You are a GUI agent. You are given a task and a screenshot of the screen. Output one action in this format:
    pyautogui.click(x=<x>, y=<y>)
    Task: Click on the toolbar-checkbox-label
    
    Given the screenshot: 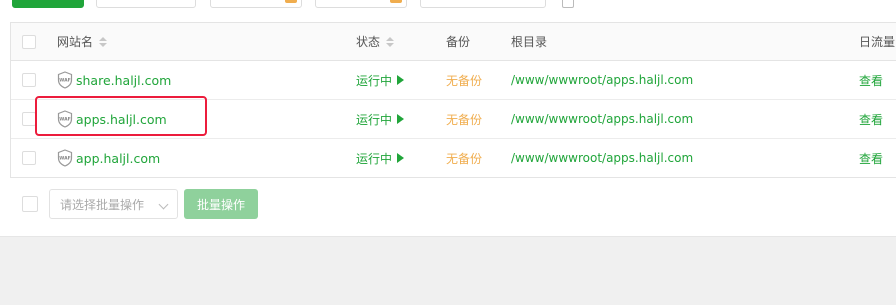 What is the action you would take?
    pyautogui.click(x=603, y=2)
    